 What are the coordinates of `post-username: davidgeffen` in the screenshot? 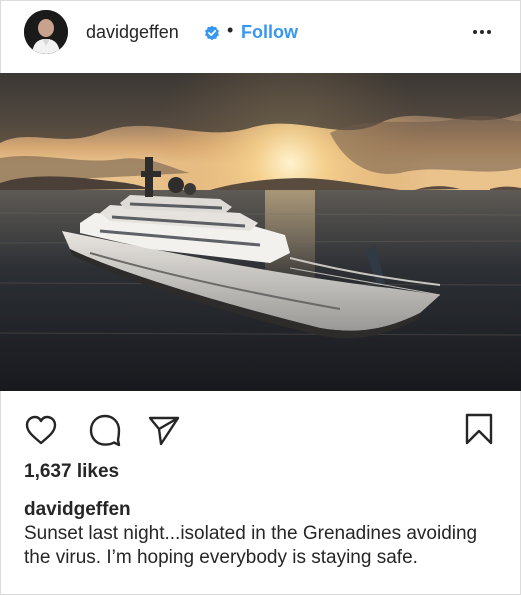 It's located at (132, 32).